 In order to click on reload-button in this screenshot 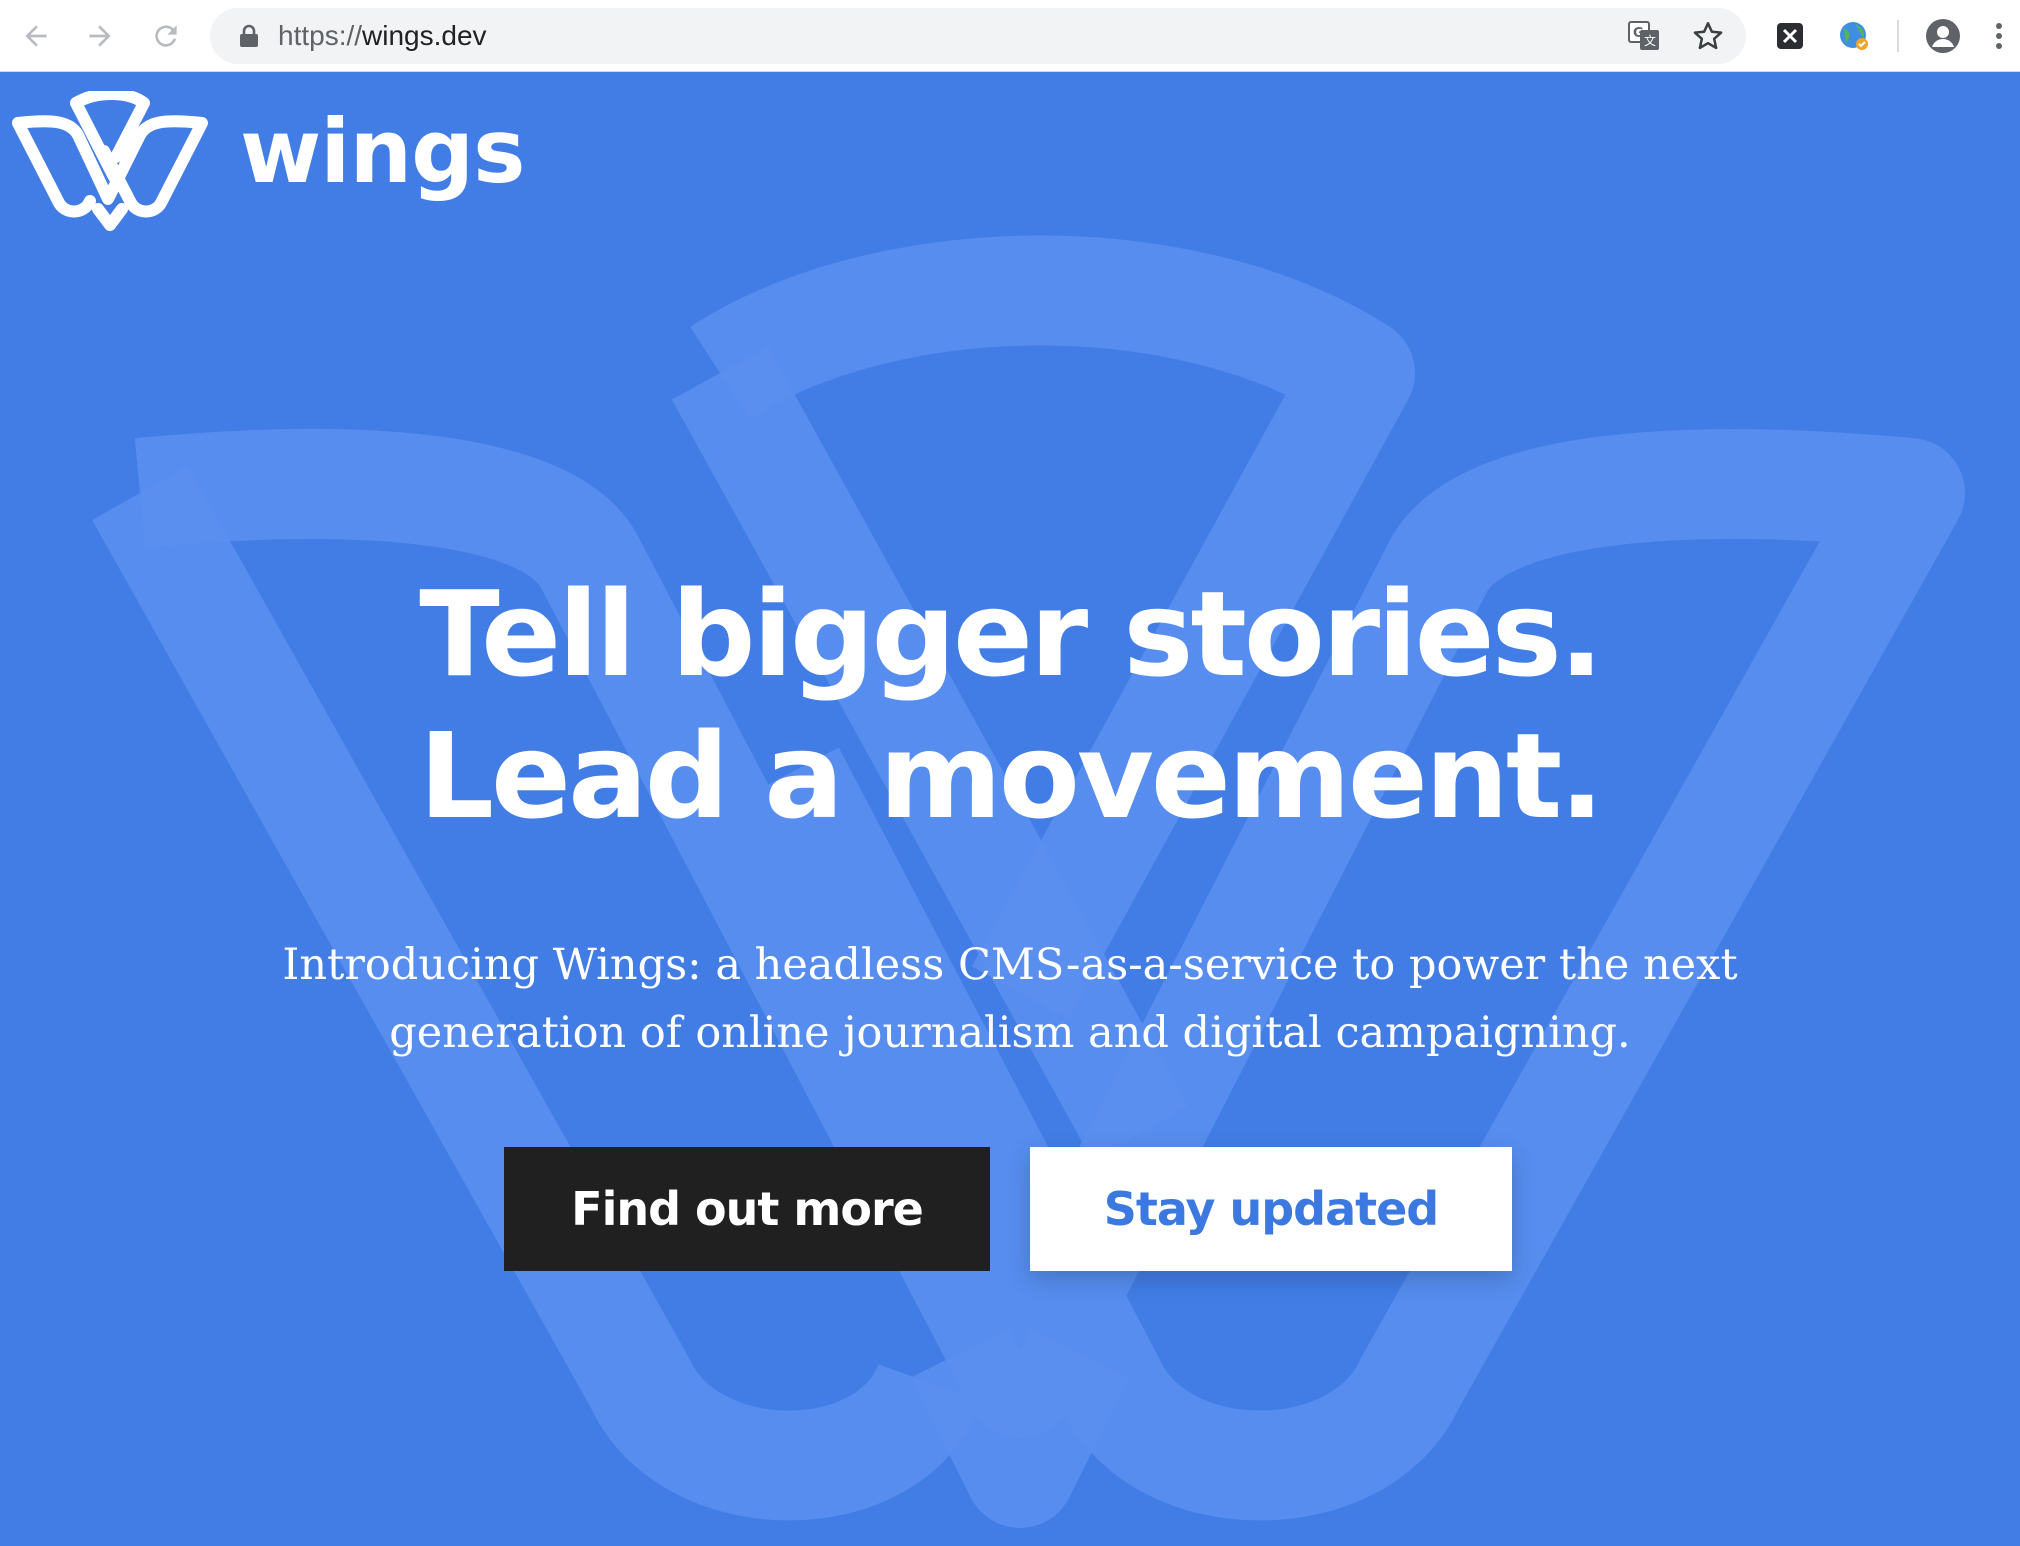, I will do `click(166, 36)`.